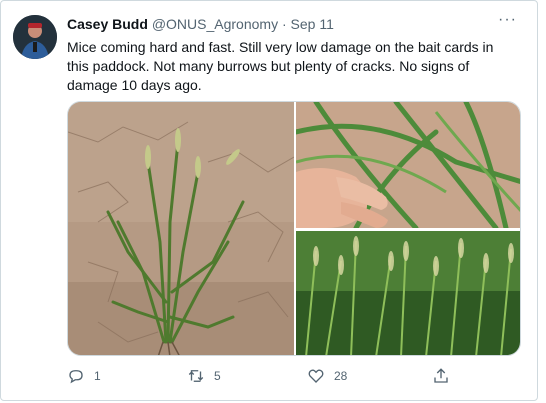 The width and height of the screenshot is (546, 403). Describe the element at coordinates (312, 24) in the screenshot. I see `tweet-date: Sep 11` at that location.